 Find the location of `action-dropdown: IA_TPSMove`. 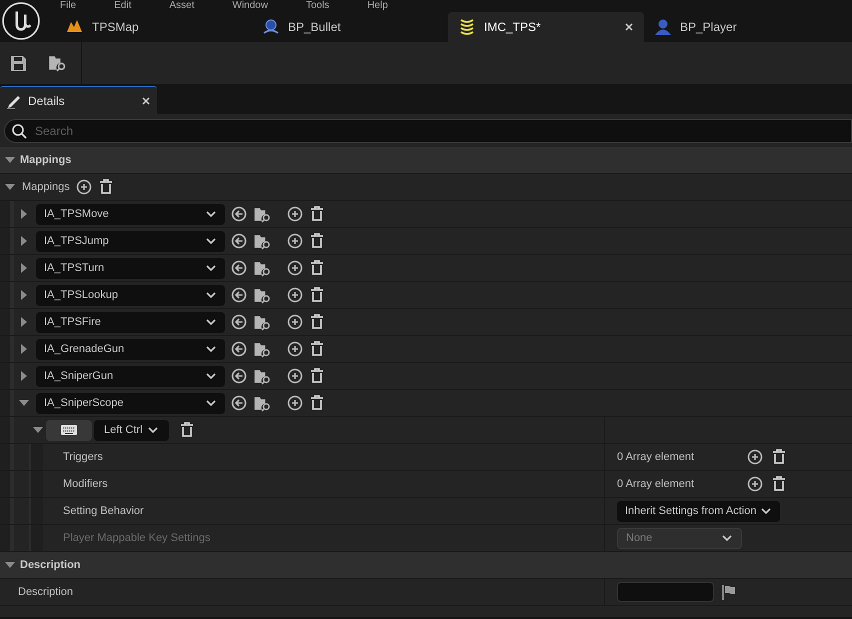

action-dropdown: IA_TPSMove is located at coordinates (130, 214).